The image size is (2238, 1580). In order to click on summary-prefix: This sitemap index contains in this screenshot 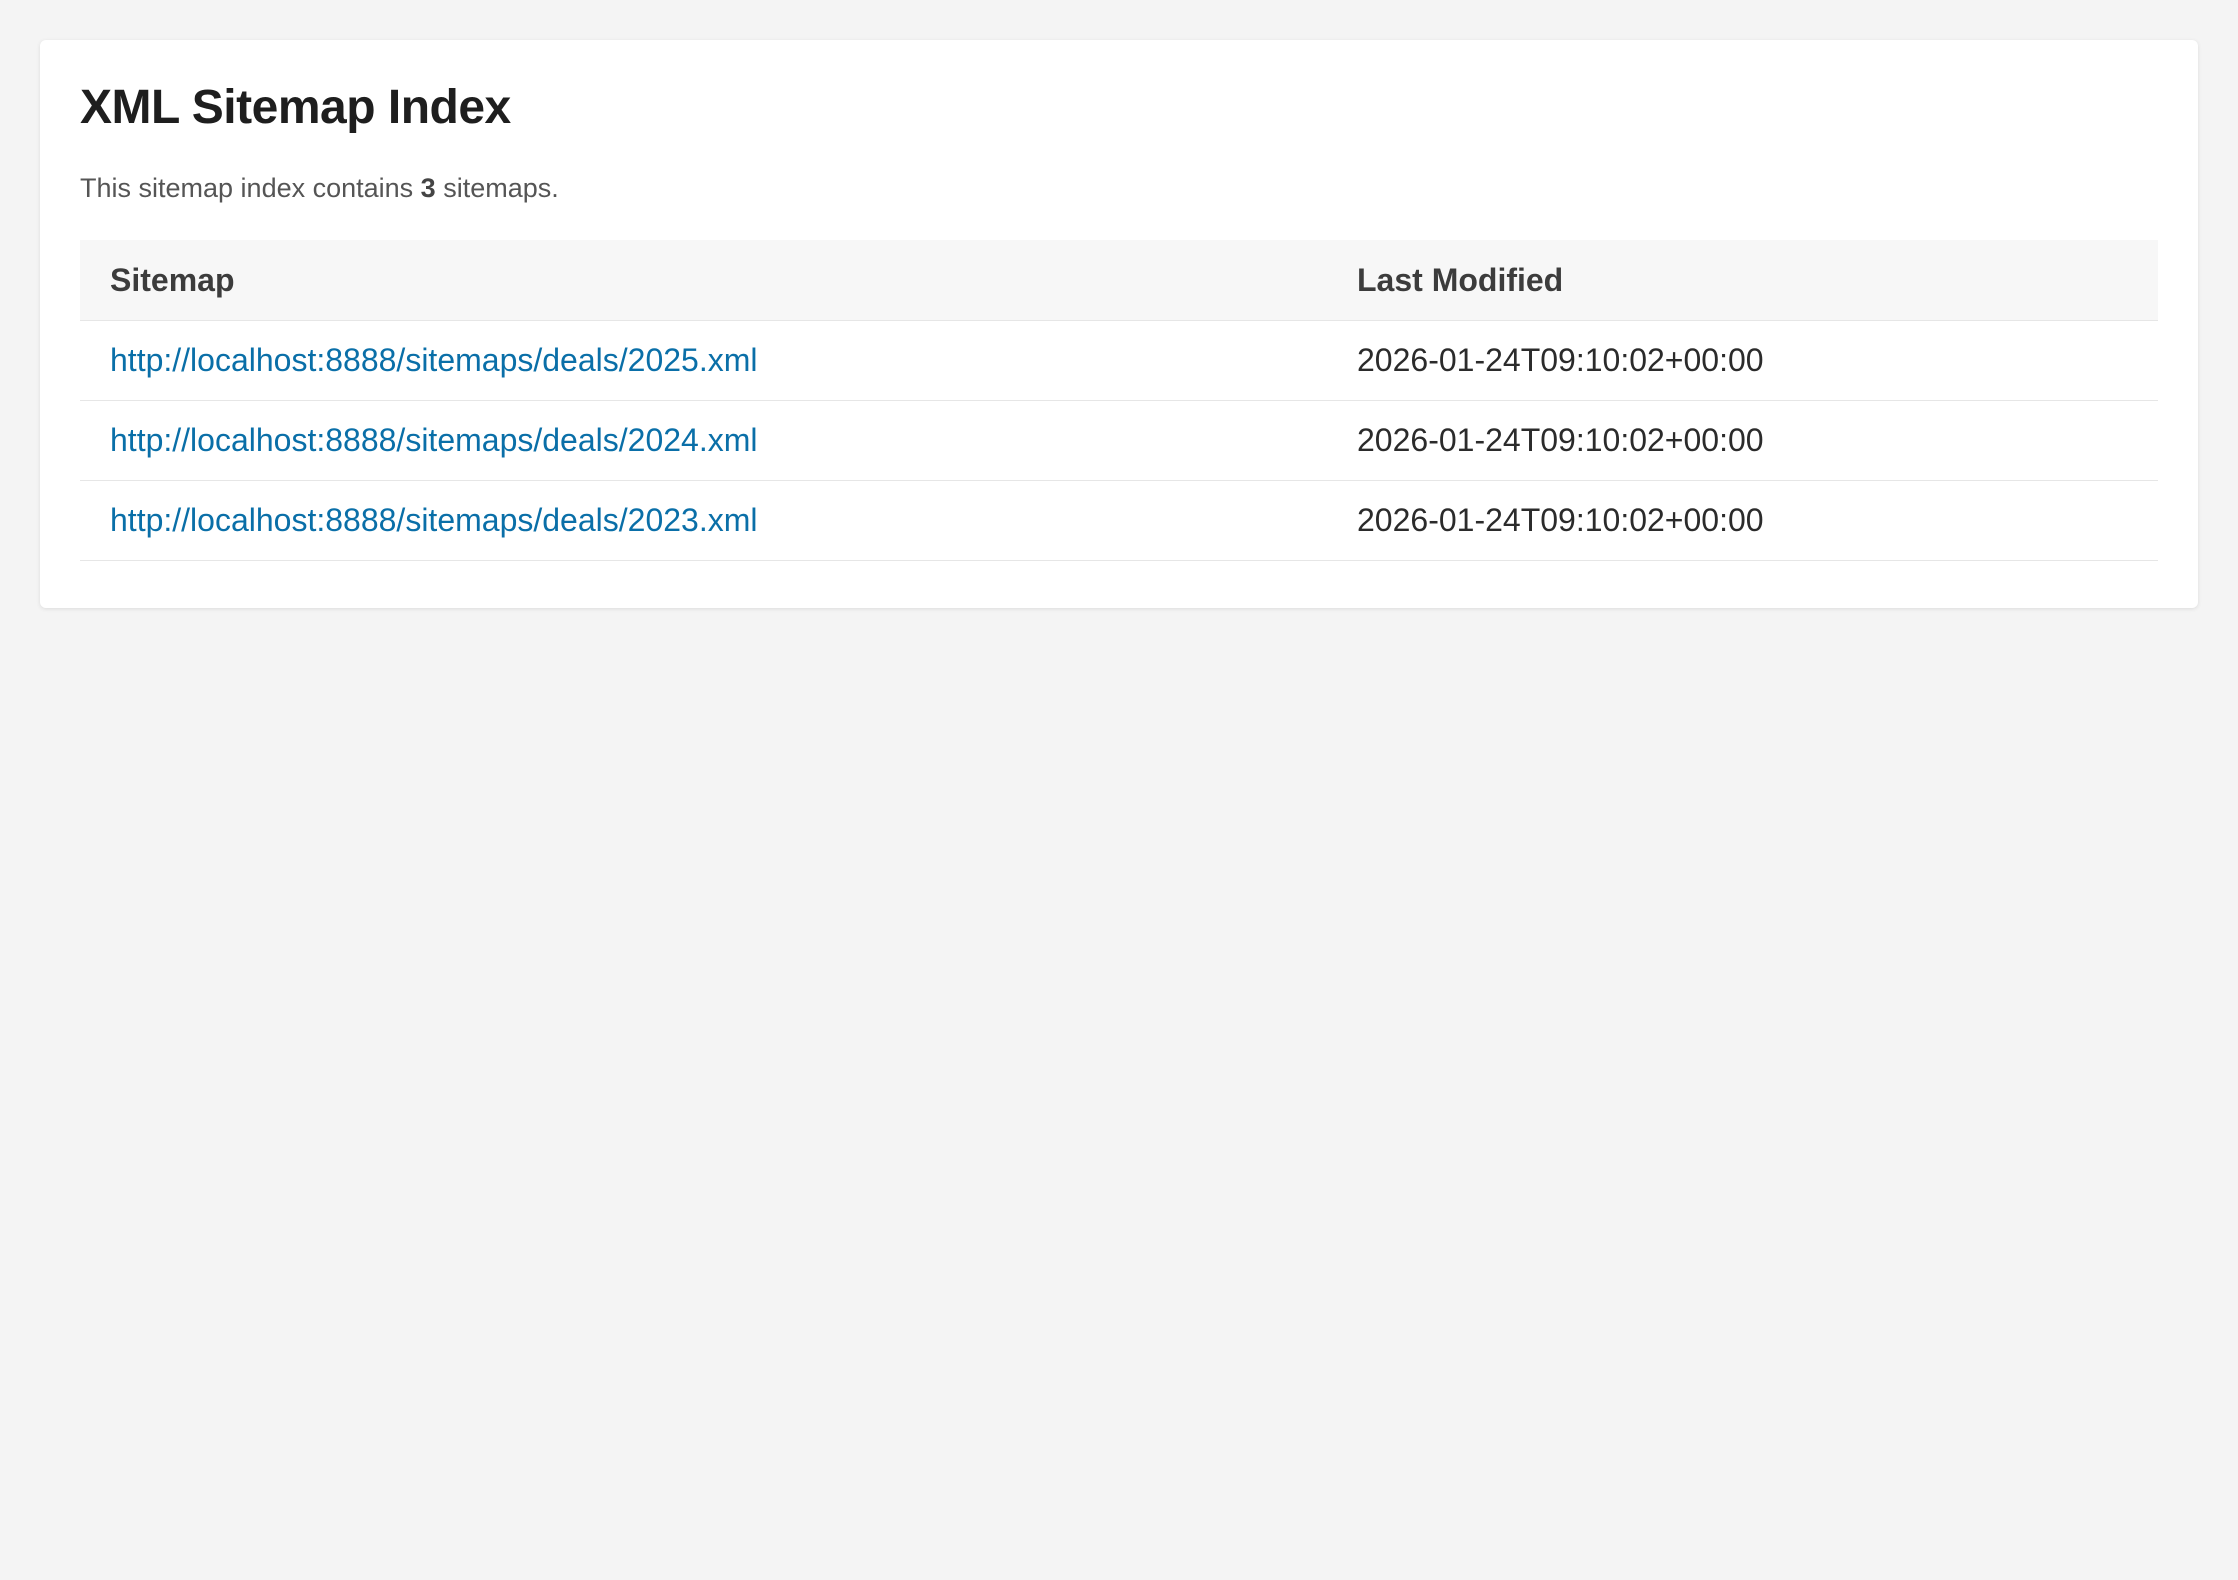, I will do `click(250, 188)`.